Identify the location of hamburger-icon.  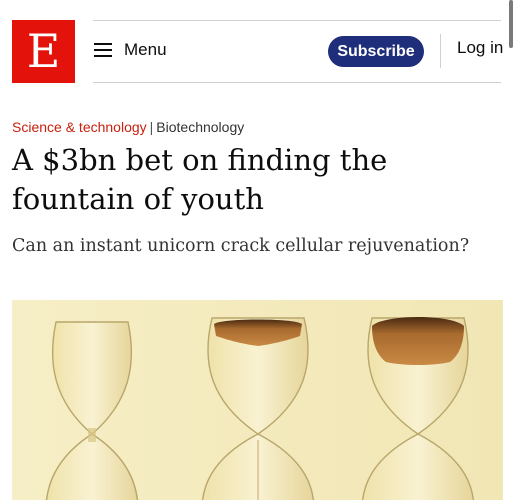
(103, 50).